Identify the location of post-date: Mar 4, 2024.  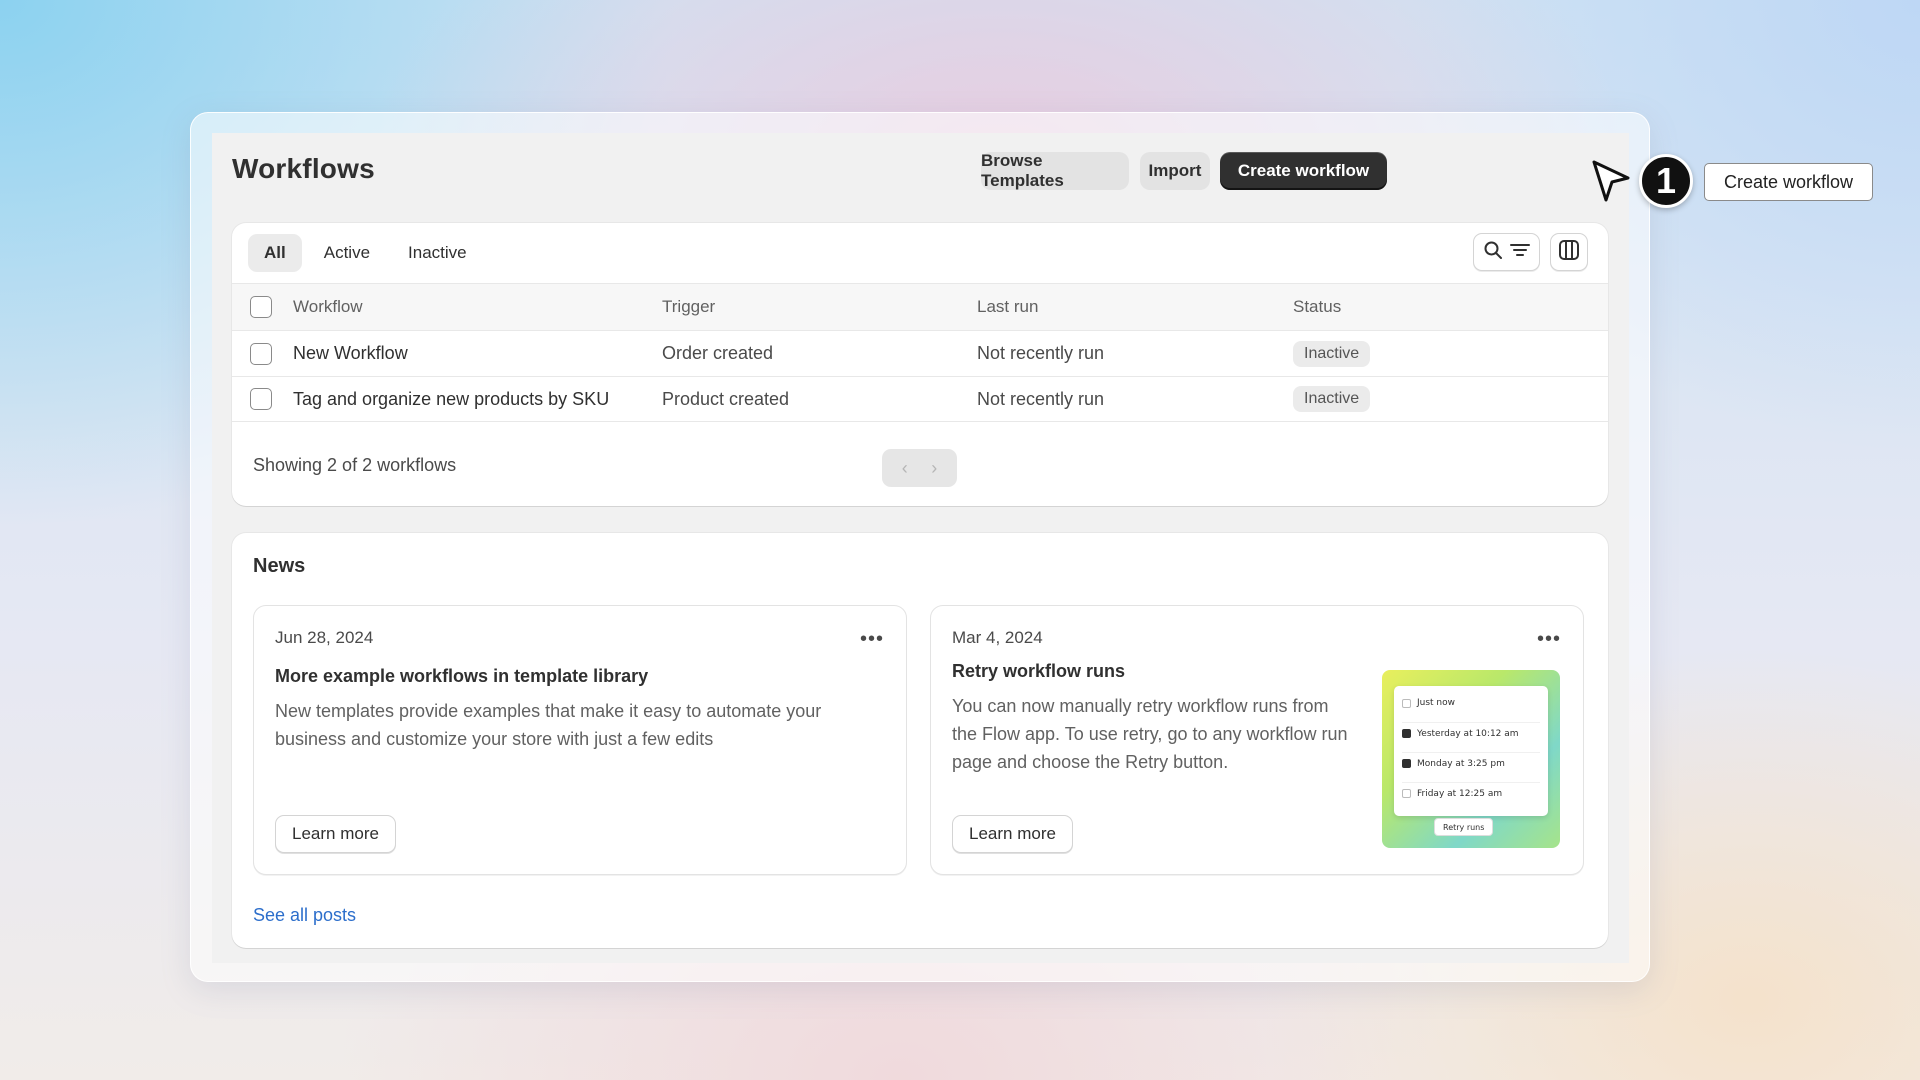
(997, 637).